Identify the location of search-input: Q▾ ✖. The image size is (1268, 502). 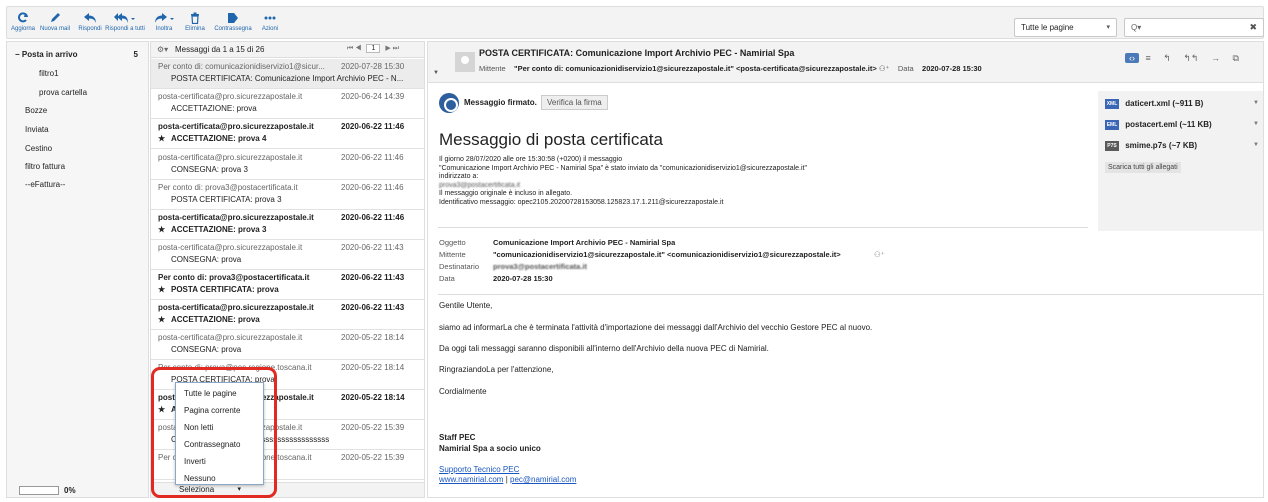
(1194, 27).